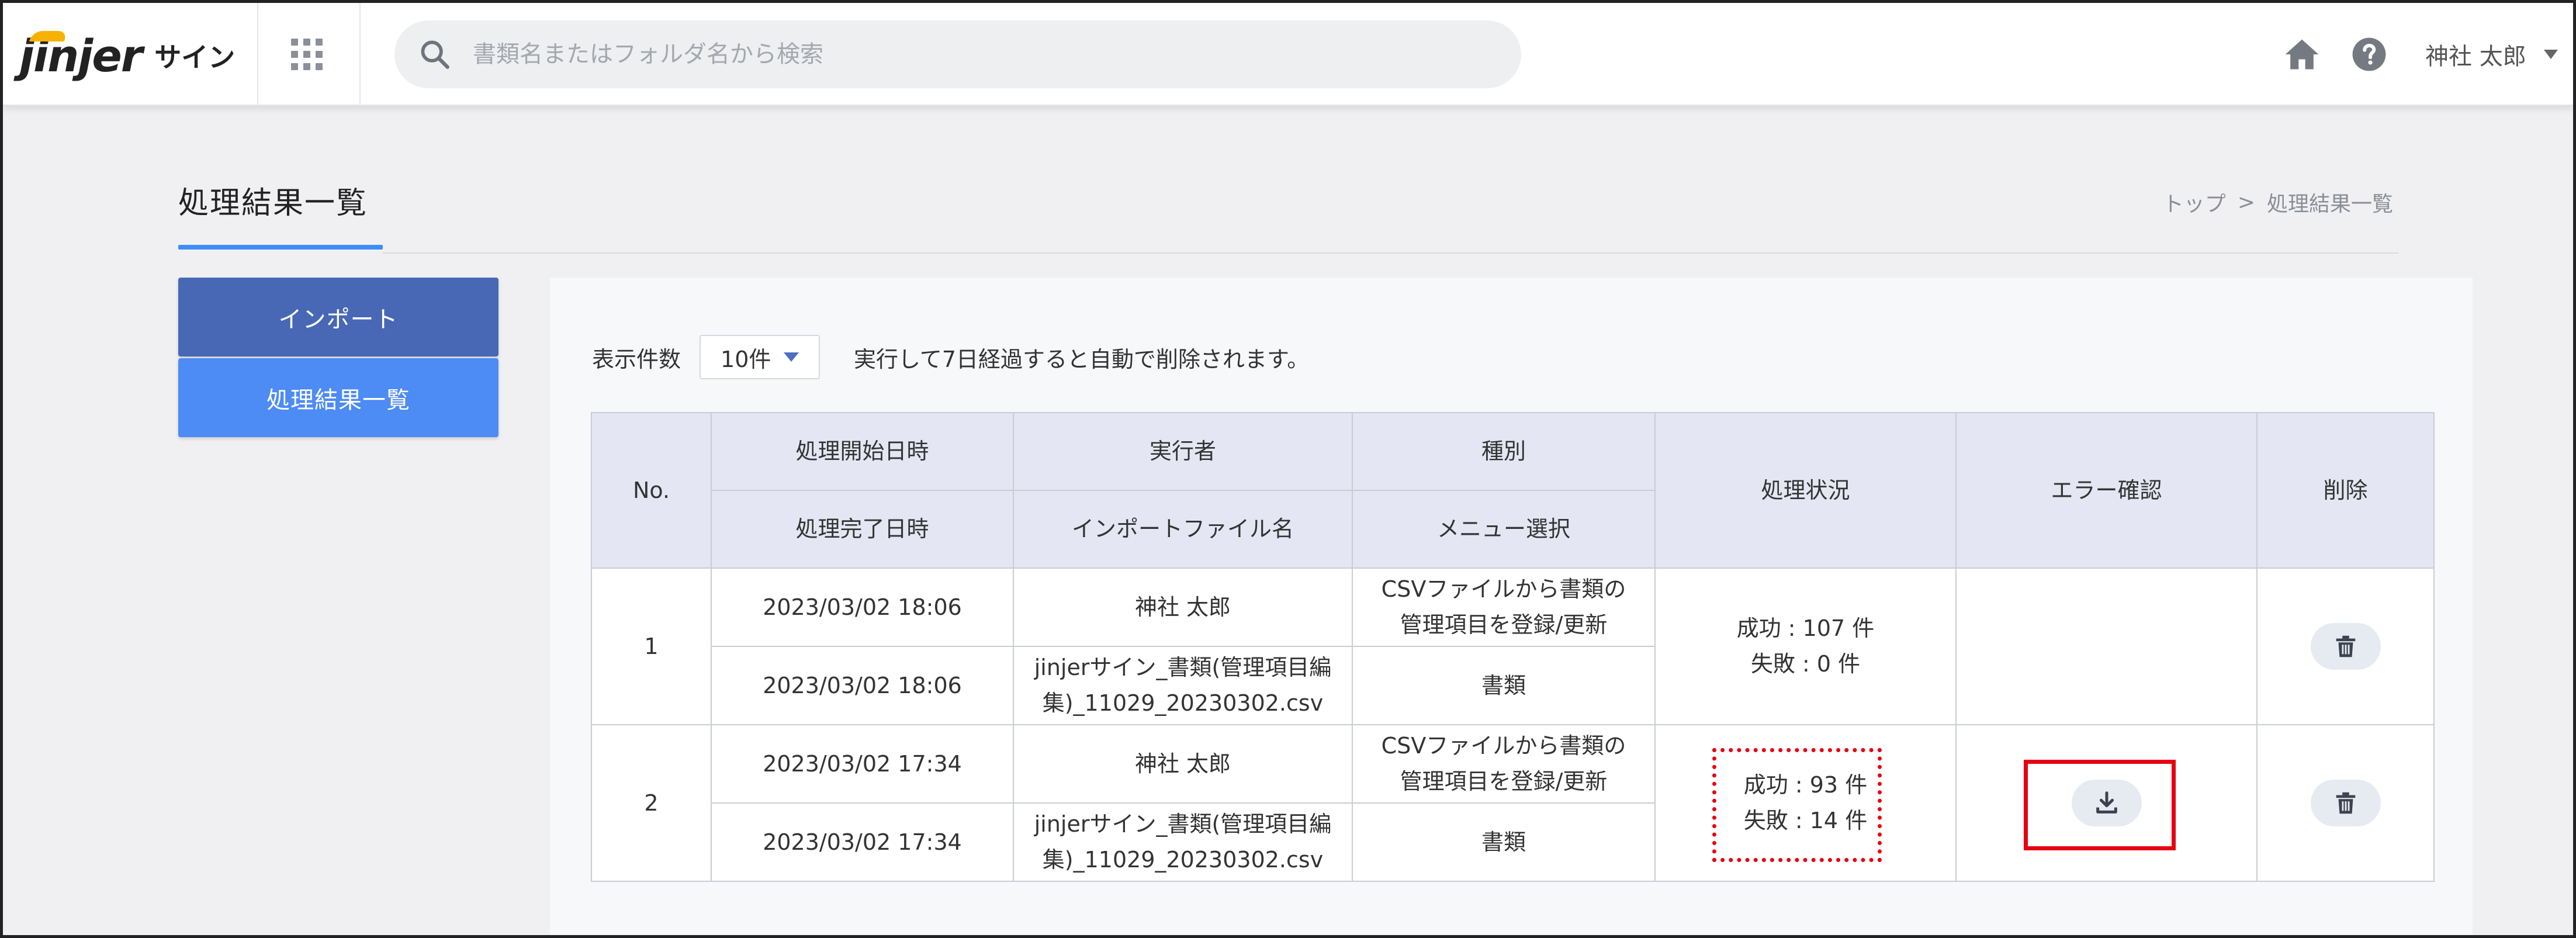 This screenshot has height=938, width=2576. I want to click on auto-delete-notice: 実行して7日経過すると自動で削除されます。, so click(1082, 359).